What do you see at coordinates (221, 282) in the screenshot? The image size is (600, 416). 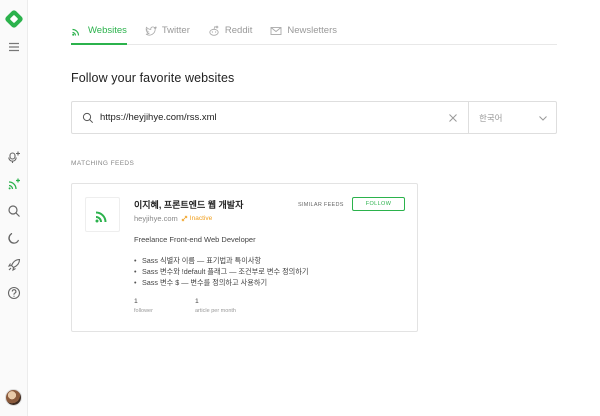 I see `list-item: Sass 변수 $ — 변수를 정의하고 사용하기` at bounding box center [221, 282].